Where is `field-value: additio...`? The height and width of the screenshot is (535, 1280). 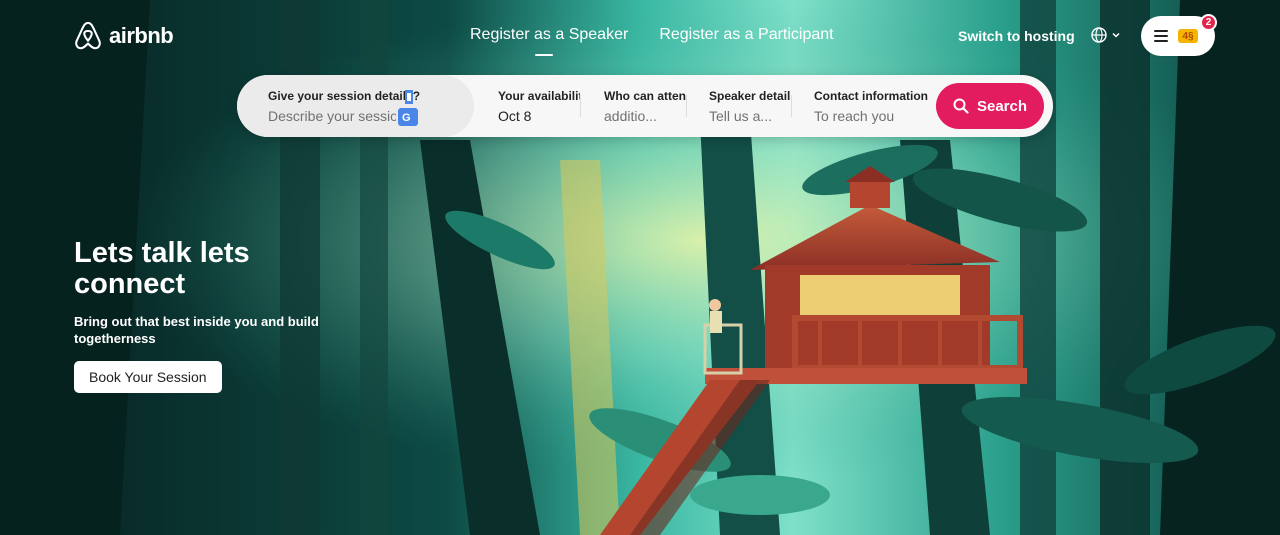
field-value: additio... is located at coordinates (630, 116).